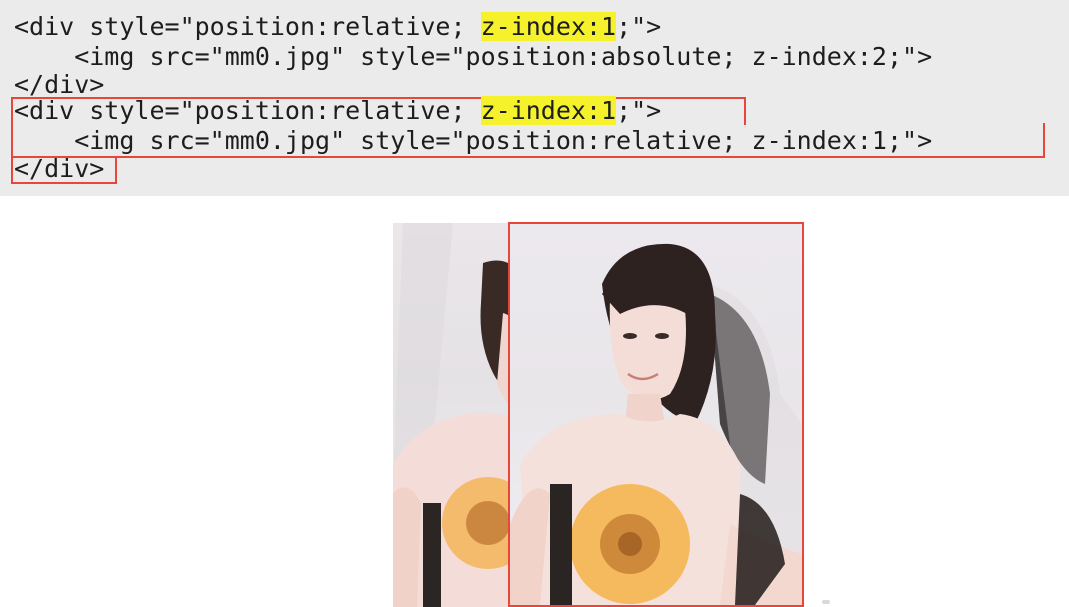 Image resolution: width=1069 pixels, height=607 pixels. Describe the element at coordinates (639, 26) in the screenshot. I see `code-line-1-post: ;">` at that location.